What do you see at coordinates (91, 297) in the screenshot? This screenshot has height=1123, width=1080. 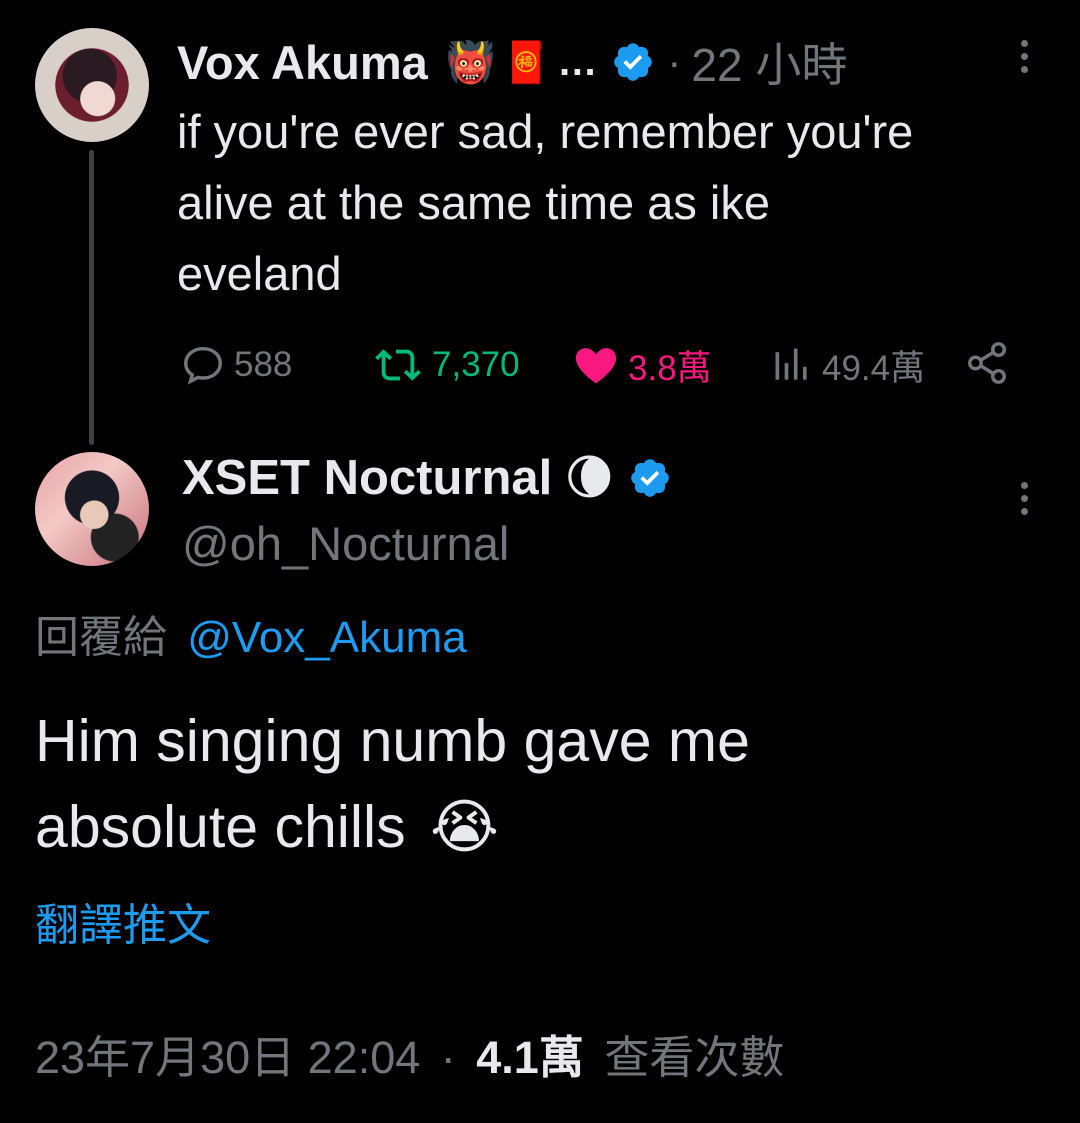 I see `thread-connector-line` at bounding box center [91, 297].